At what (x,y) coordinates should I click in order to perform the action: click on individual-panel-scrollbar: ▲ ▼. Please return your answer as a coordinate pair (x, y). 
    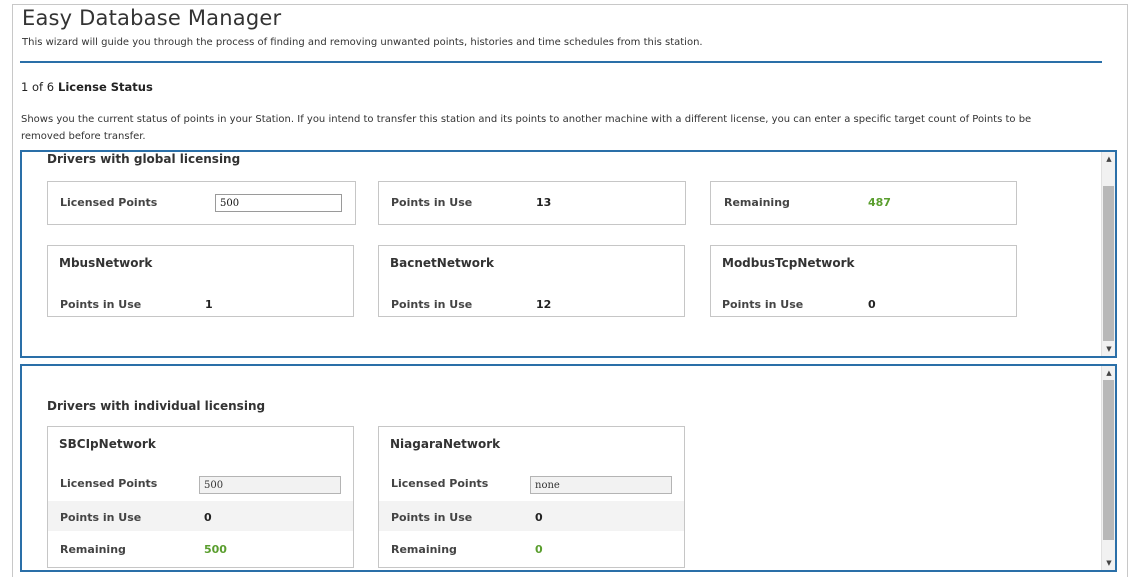
    Looking at the image, I should click on (1108, 468).